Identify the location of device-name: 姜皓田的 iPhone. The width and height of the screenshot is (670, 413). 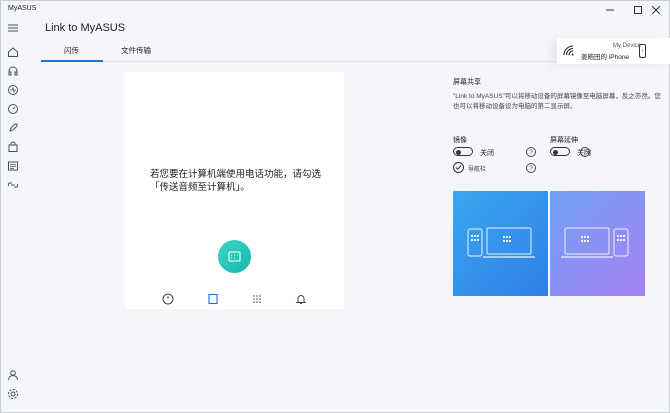
(605, 57).